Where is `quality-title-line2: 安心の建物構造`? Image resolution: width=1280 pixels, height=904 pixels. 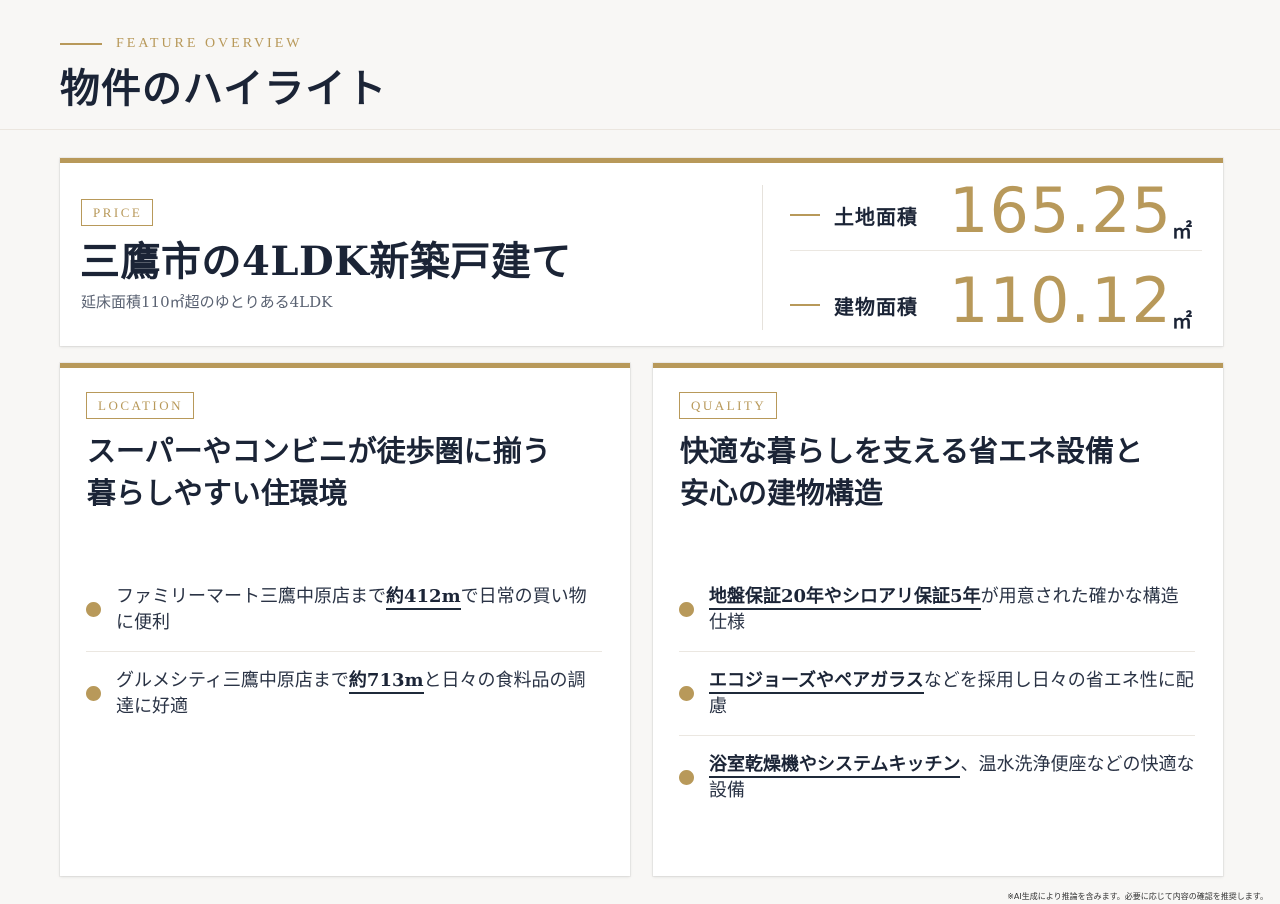 quality-title-line2: 安心の建物構造 is located at coordinates (782, 493).